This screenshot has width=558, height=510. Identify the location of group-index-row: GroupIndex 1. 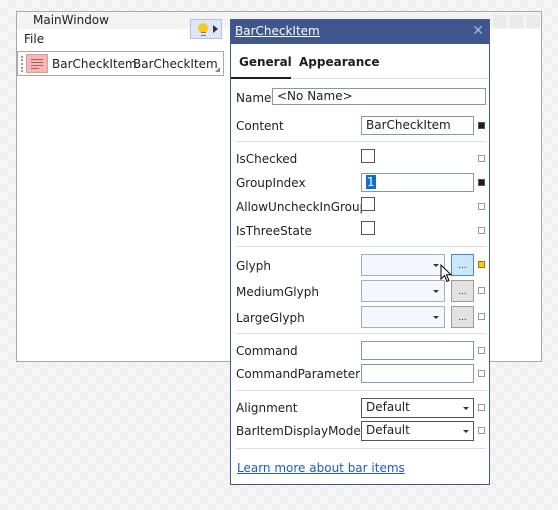
(360, 183).